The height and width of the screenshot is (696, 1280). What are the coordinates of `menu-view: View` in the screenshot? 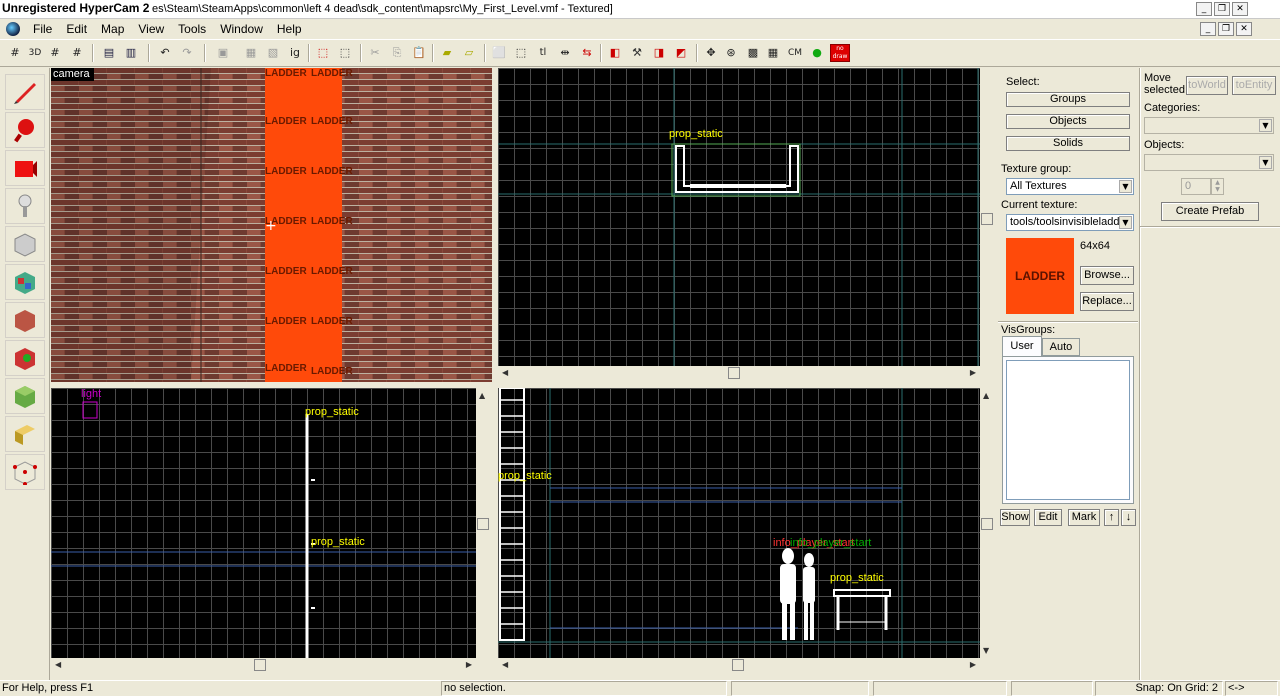 It's located at (151, 29).